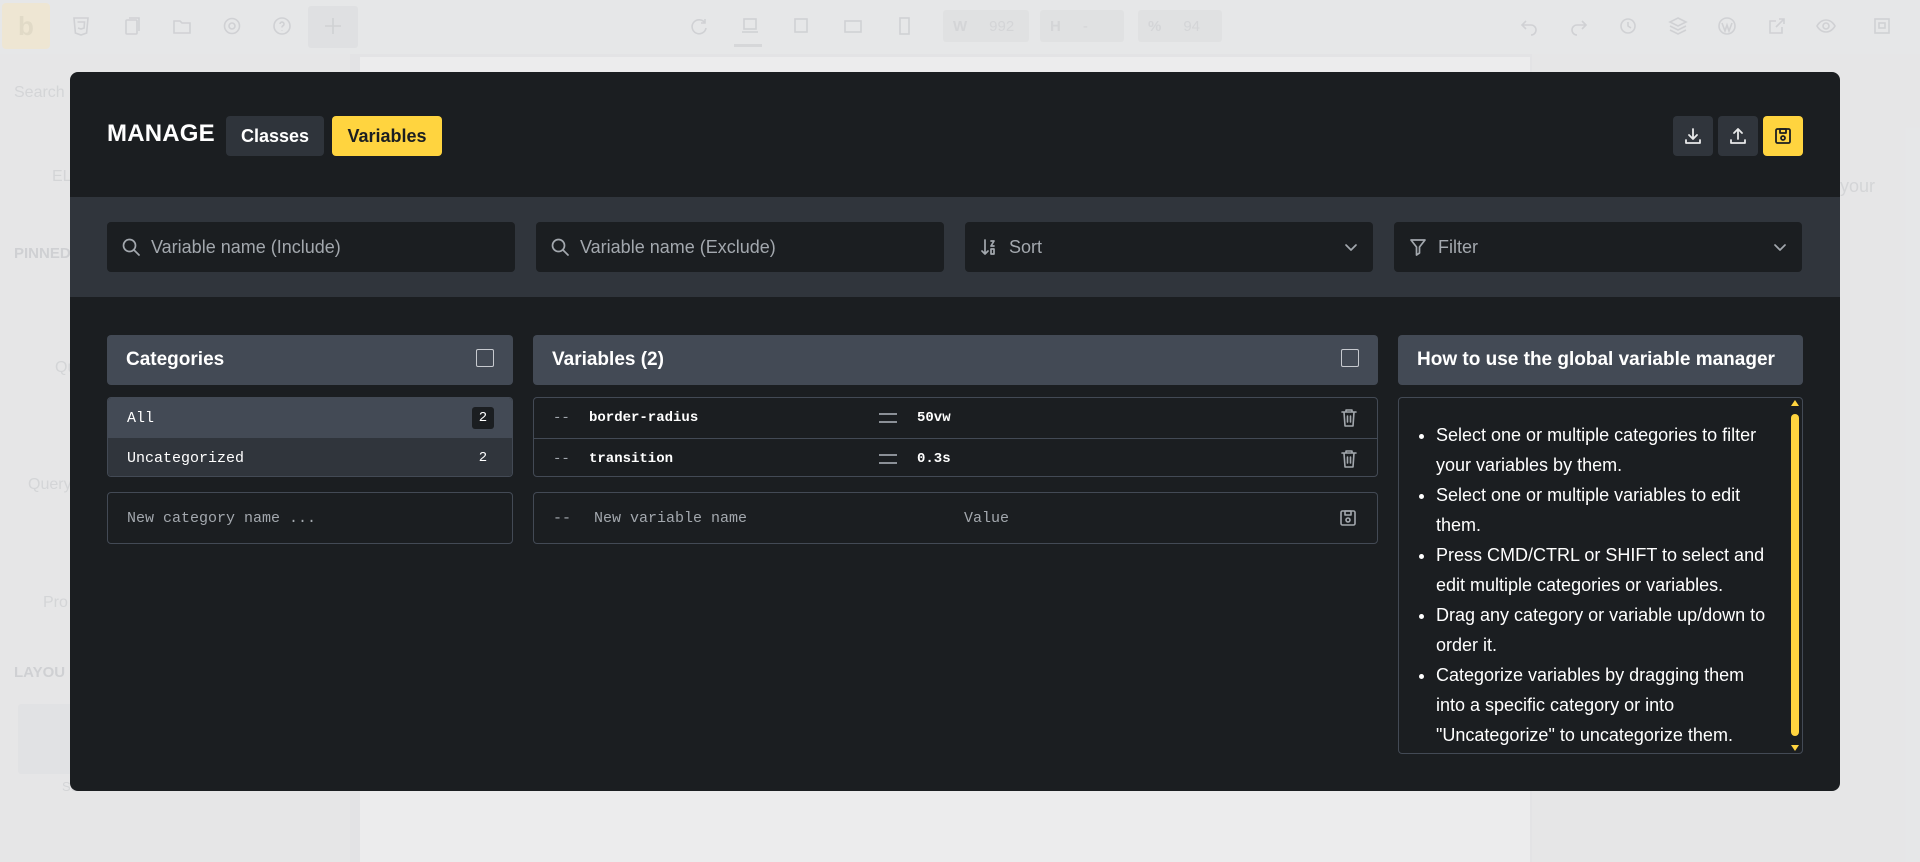 The width and height of the screenshot is (1920, 862). Describe the element at coordinates (744, 518) in the screenshot. I see `new-variable-name-input` at that location.